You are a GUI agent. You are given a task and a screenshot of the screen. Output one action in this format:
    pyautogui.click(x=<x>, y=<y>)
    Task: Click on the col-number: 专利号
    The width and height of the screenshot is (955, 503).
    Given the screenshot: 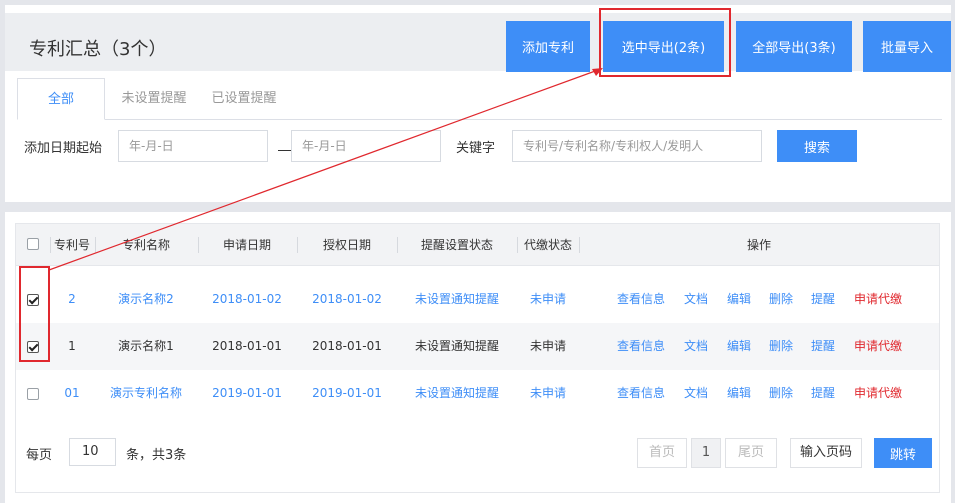 What is the action you would take?
    pyautogui.click(x=71, y=245)
    